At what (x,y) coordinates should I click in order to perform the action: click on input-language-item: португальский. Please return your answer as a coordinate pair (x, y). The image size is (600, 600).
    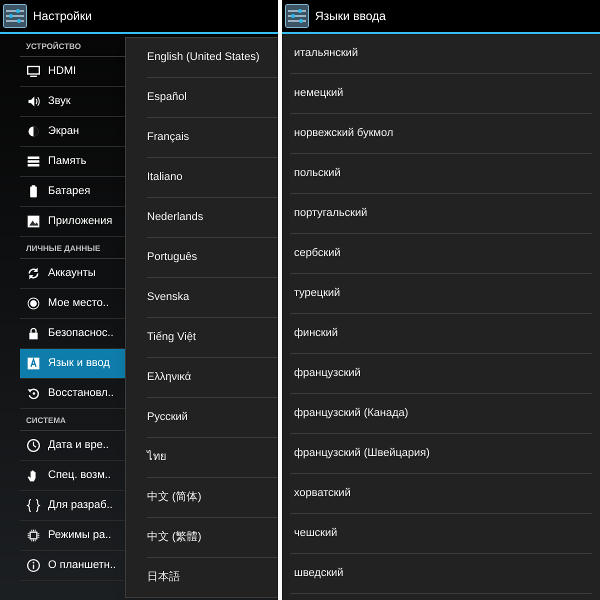
    Looking at the image, I should click on (441, 214).